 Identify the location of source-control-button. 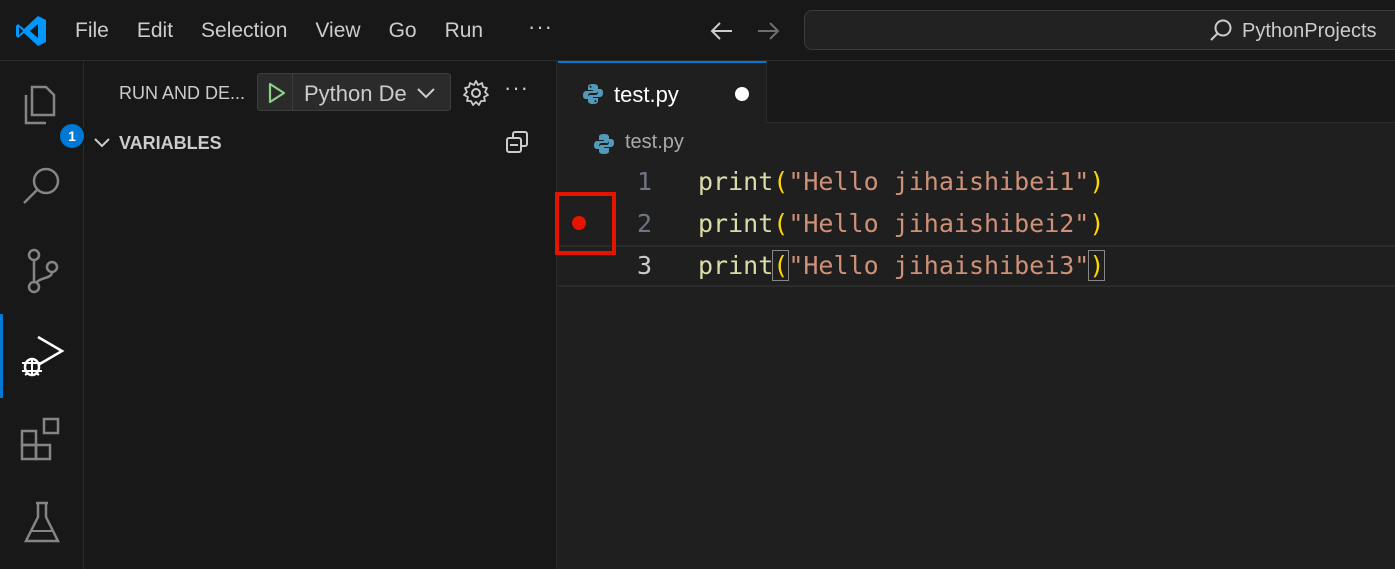
(42, 271).